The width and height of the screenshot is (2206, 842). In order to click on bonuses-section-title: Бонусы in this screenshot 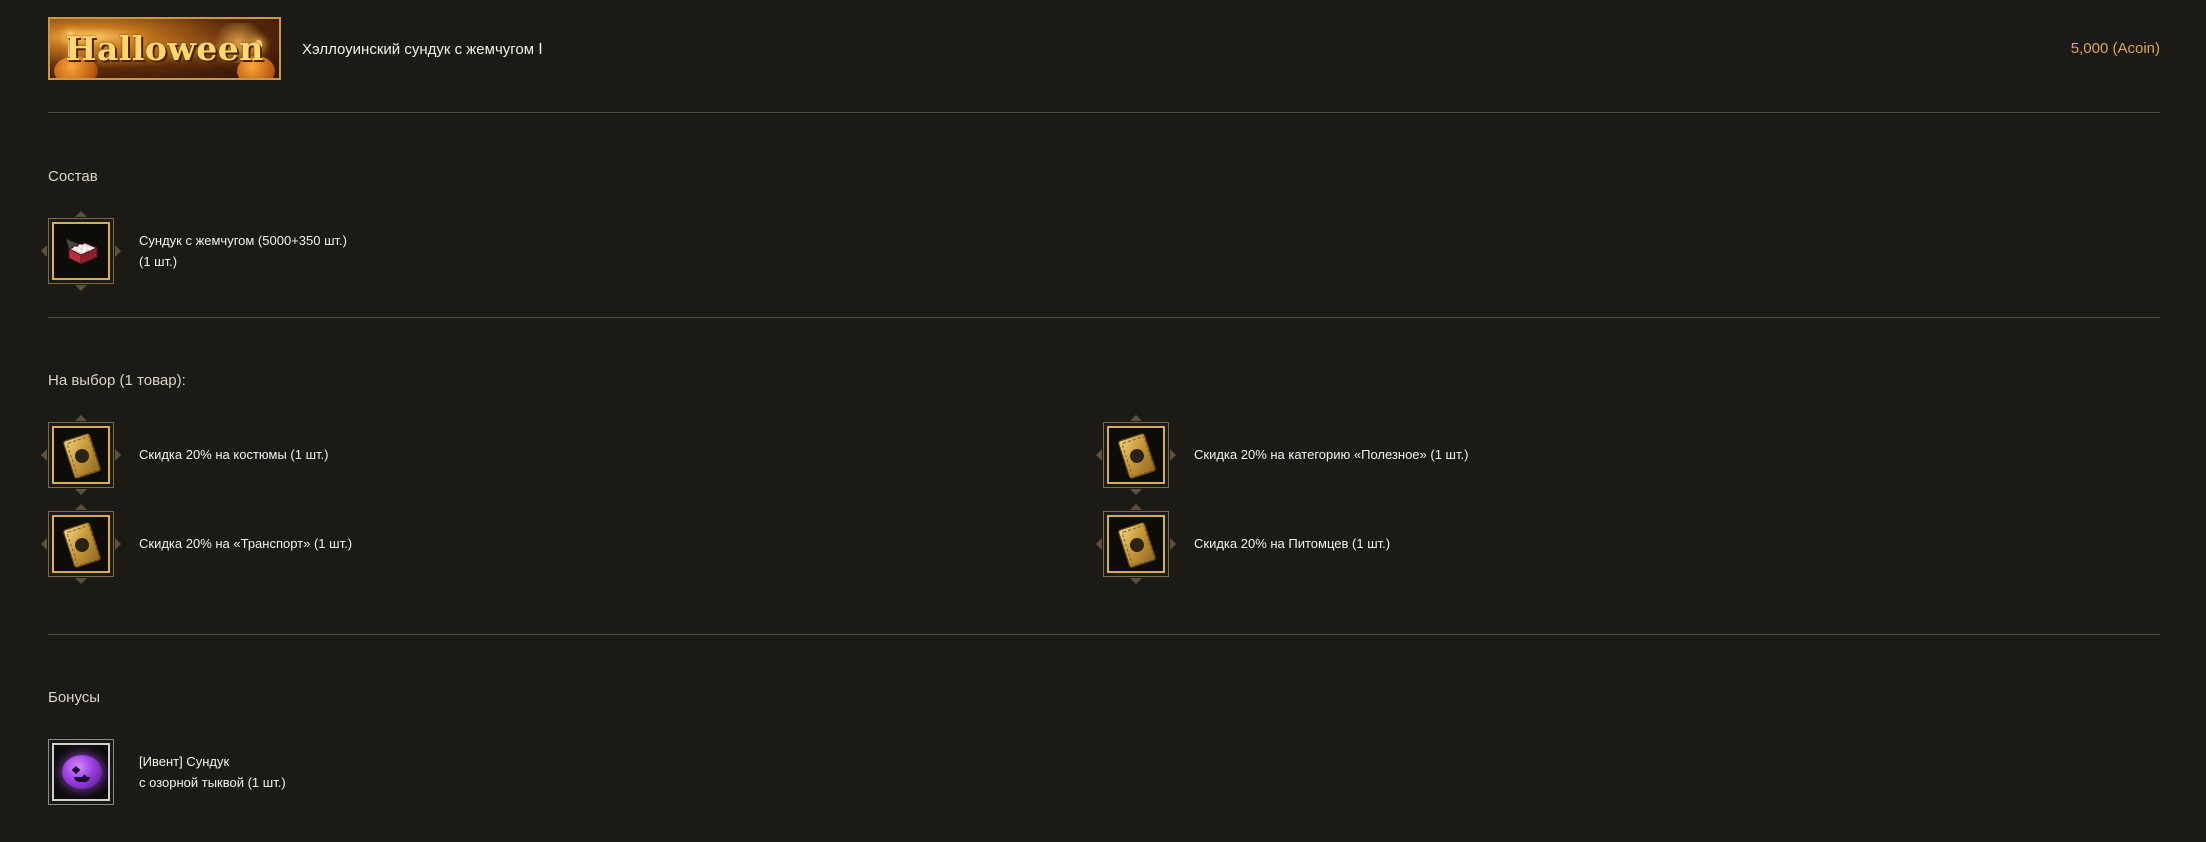, I will do `click(74, 697)`.